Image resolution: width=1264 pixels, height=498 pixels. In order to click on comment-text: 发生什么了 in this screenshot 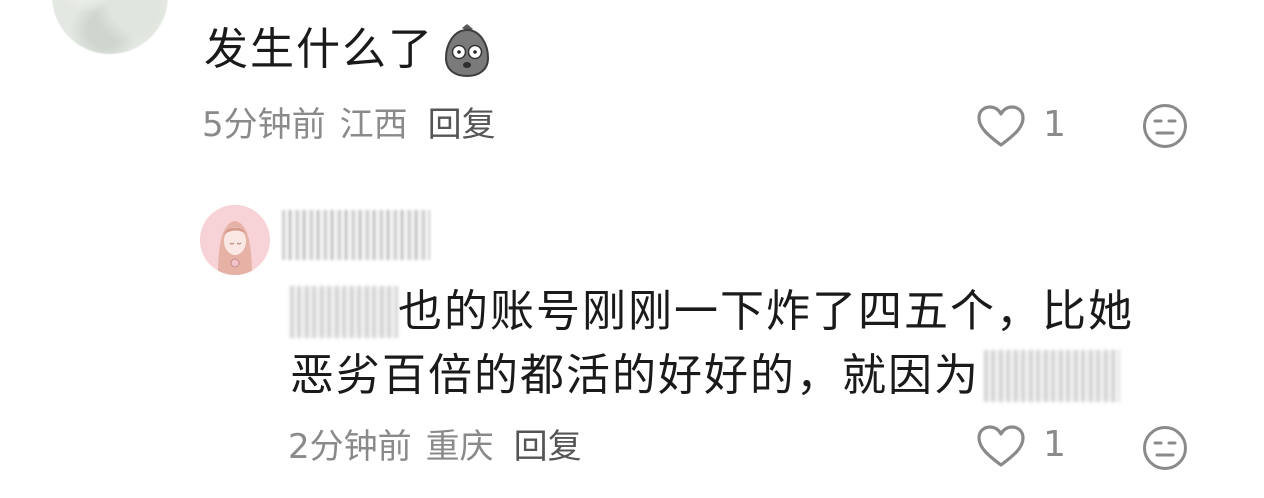, I will do `click(349, 50)`.